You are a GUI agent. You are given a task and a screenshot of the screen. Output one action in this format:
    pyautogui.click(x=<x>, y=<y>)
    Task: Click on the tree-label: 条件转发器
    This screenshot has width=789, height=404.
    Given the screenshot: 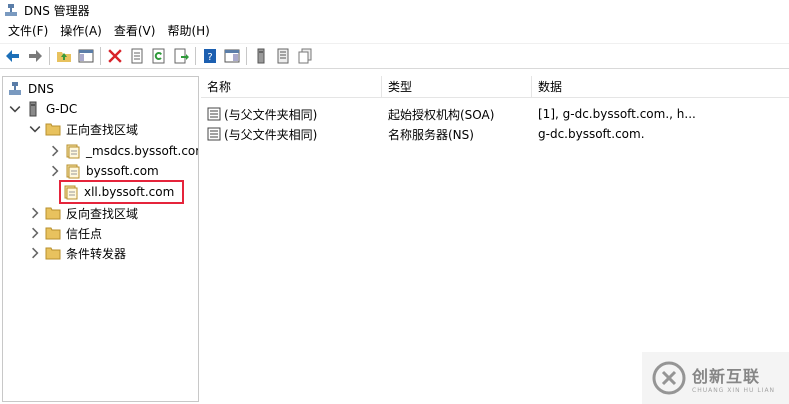 What is the action you would take?
    pyautogui.click(x=96, y=253)
    